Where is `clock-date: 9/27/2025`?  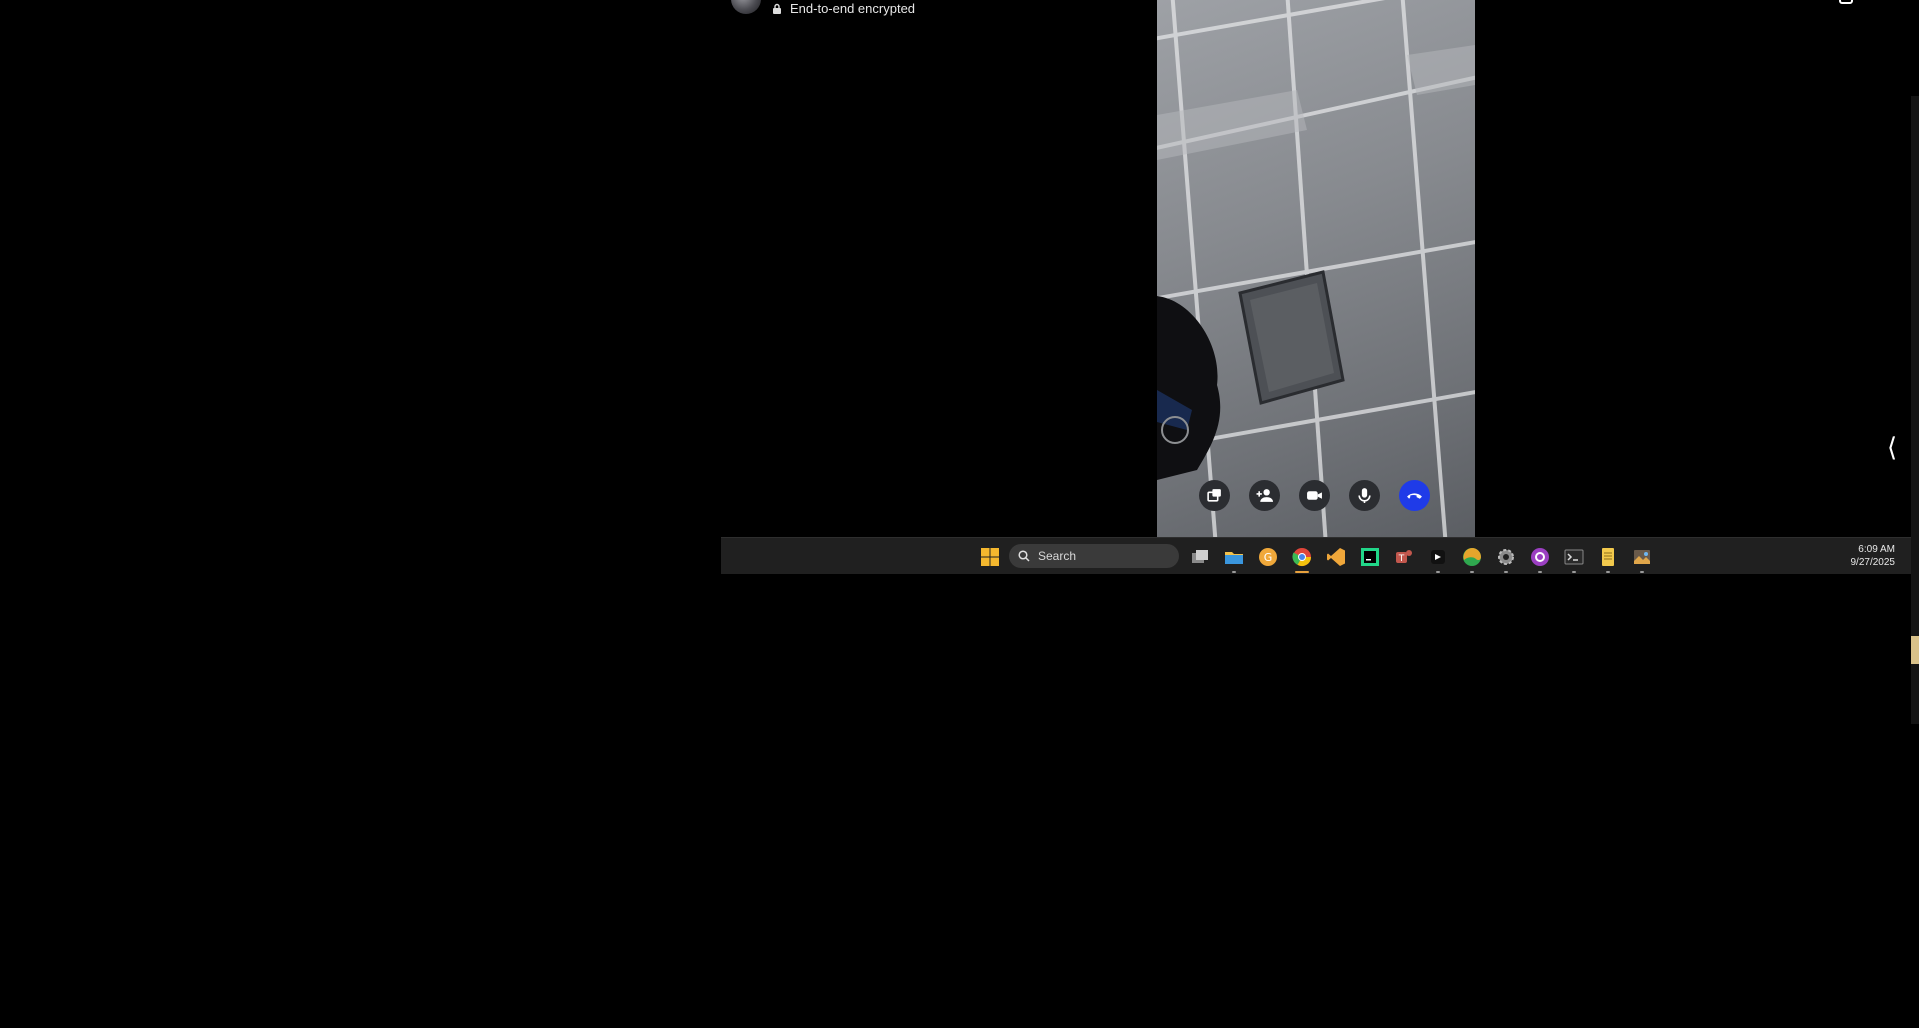 clock-date: 9/27/2025 is located at coordinates (1873, 562).